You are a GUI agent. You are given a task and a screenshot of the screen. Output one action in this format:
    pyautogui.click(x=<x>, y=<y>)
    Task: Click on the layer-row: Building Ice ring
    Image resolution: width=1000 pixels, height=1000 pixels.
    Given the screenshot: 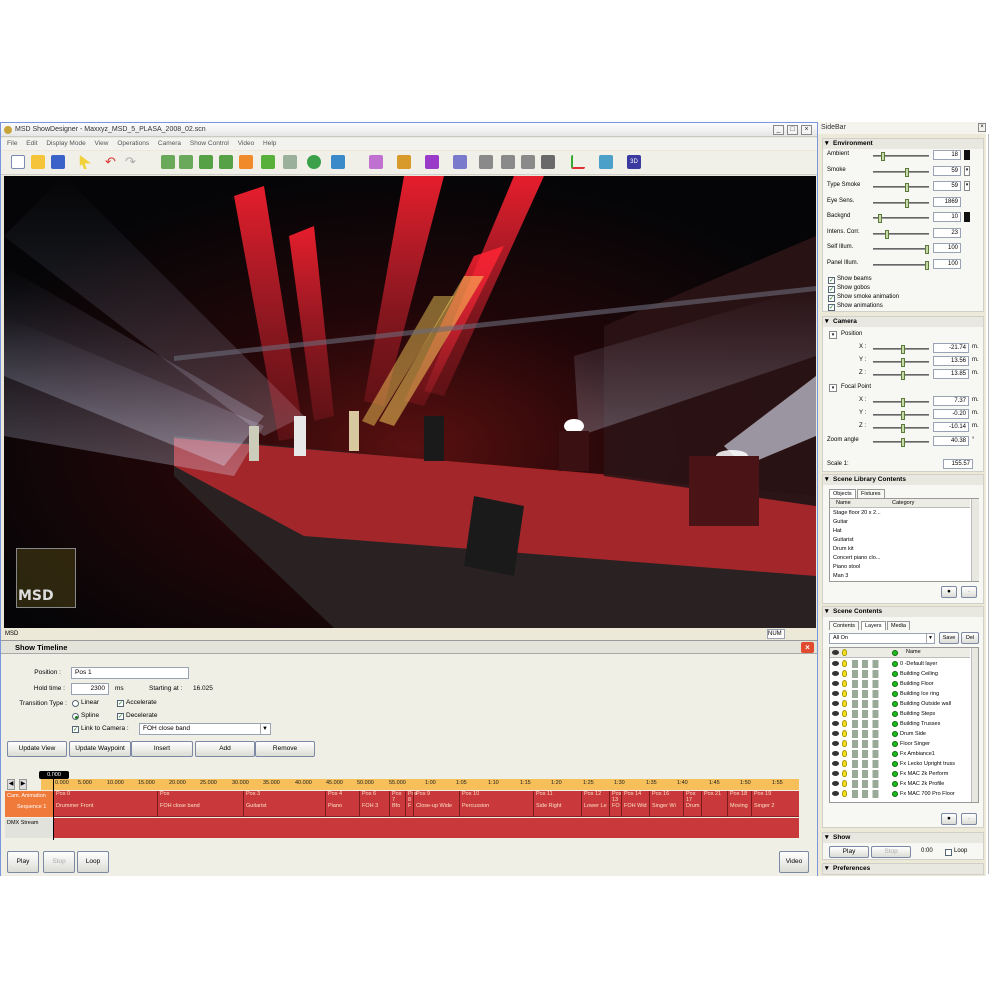 What is the action you would take?
    pyautogui.click(x=895, y=694)
    